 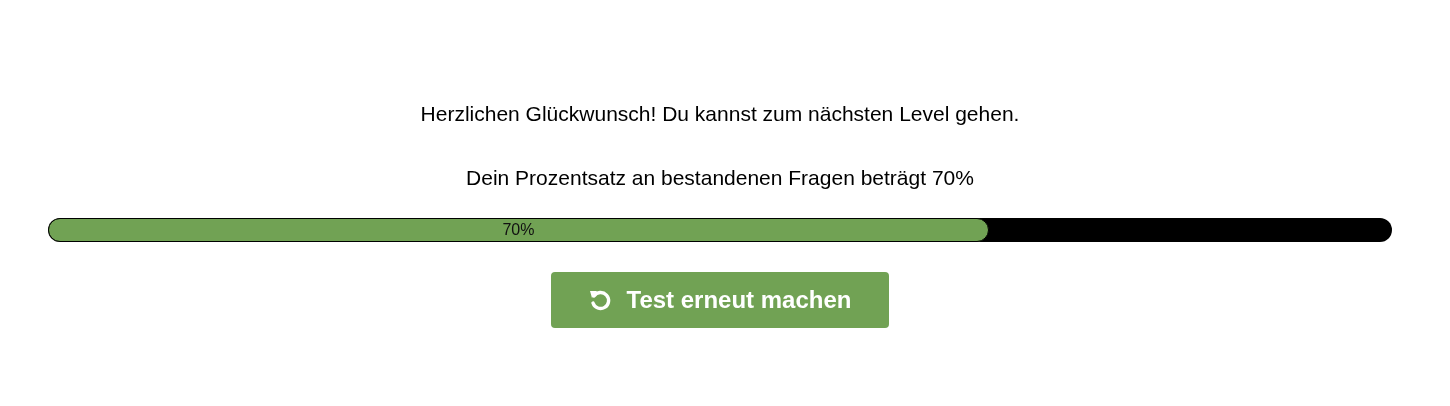 What do you see at coordinates (720, 114) in the screenshot?
I see `congratulations-message: Herzlichen Glückwunsch! Du kannst zum nächsten Level gehen.` at bounding box center [720, 114].